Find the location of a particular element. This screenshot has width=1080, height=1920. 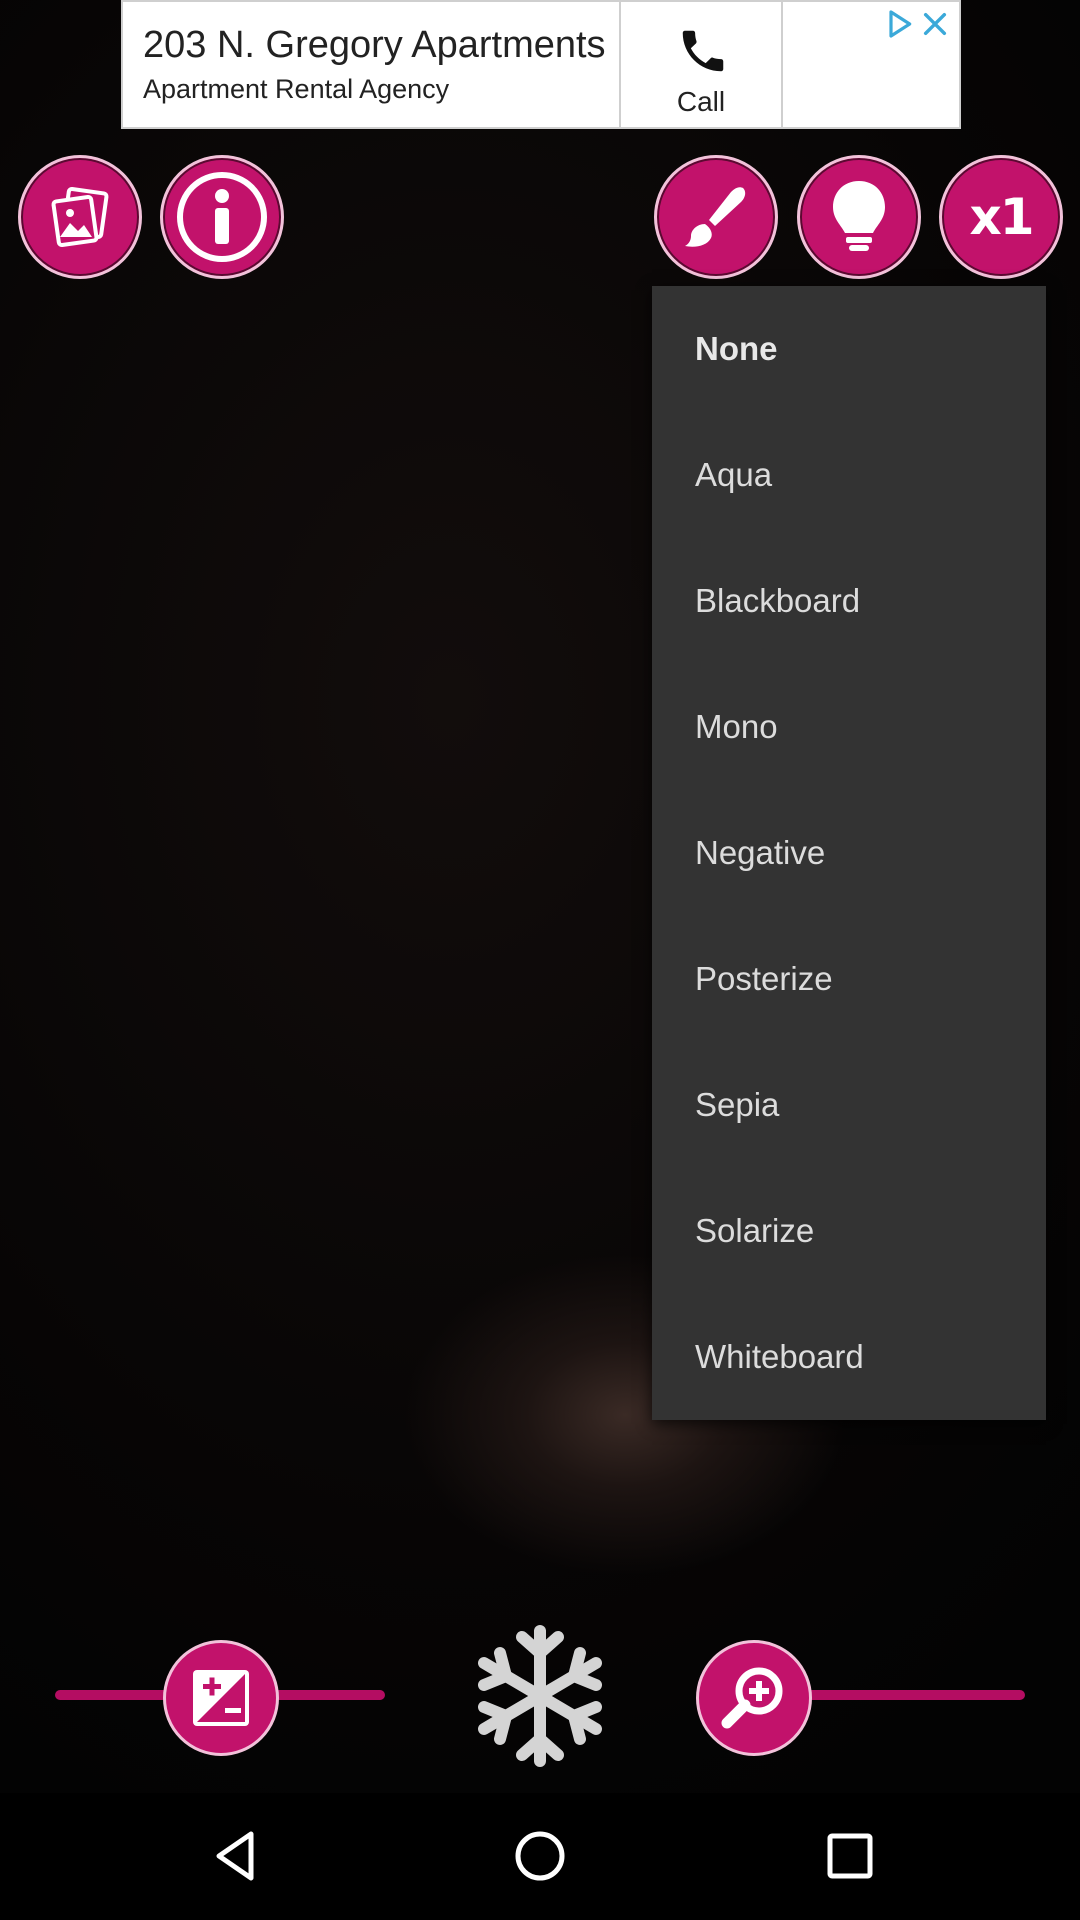

info-icon is located at coordinates (222, 217).